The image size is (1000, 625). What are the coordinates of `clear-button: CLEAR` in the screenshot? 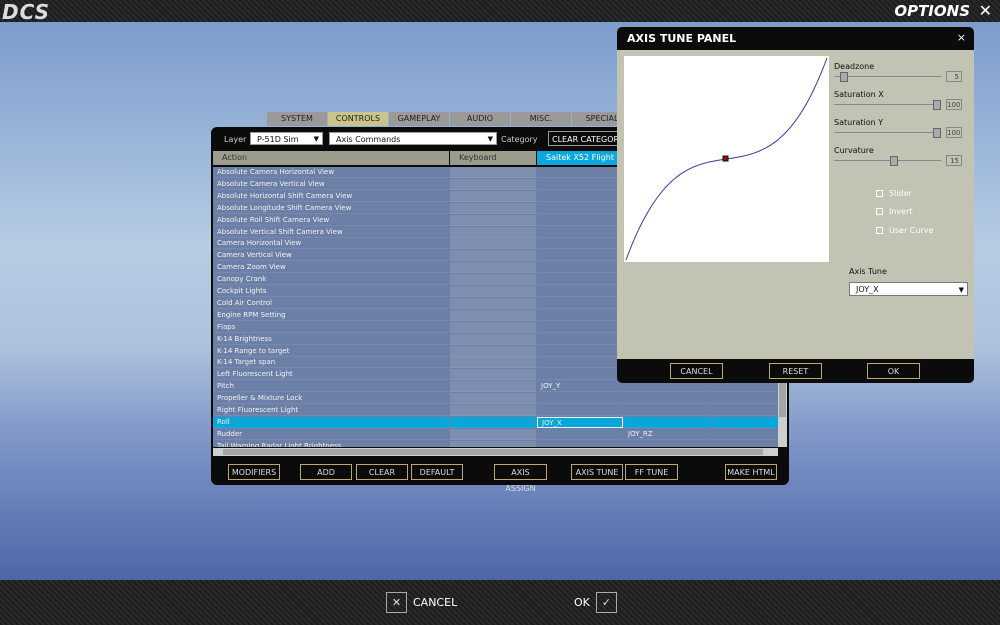 It's located at (382, 472).